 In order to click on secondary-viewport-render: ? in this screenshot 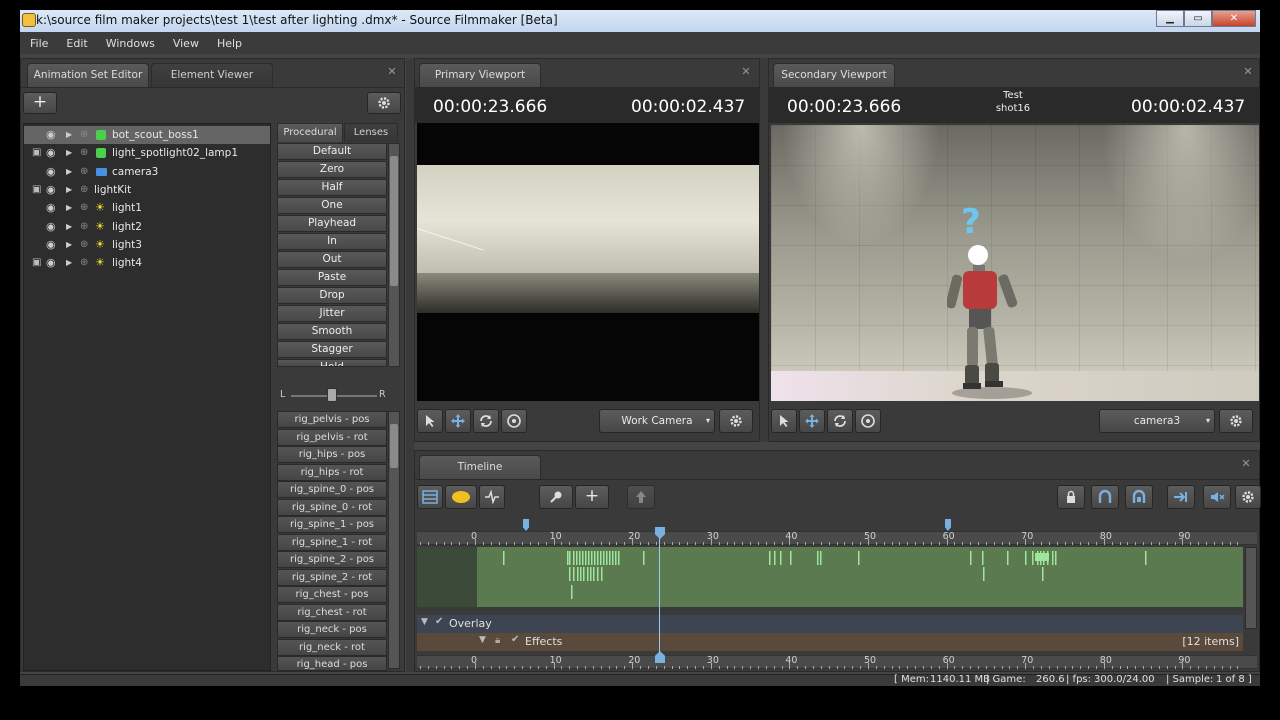, I will do `click(1015, 263)`.